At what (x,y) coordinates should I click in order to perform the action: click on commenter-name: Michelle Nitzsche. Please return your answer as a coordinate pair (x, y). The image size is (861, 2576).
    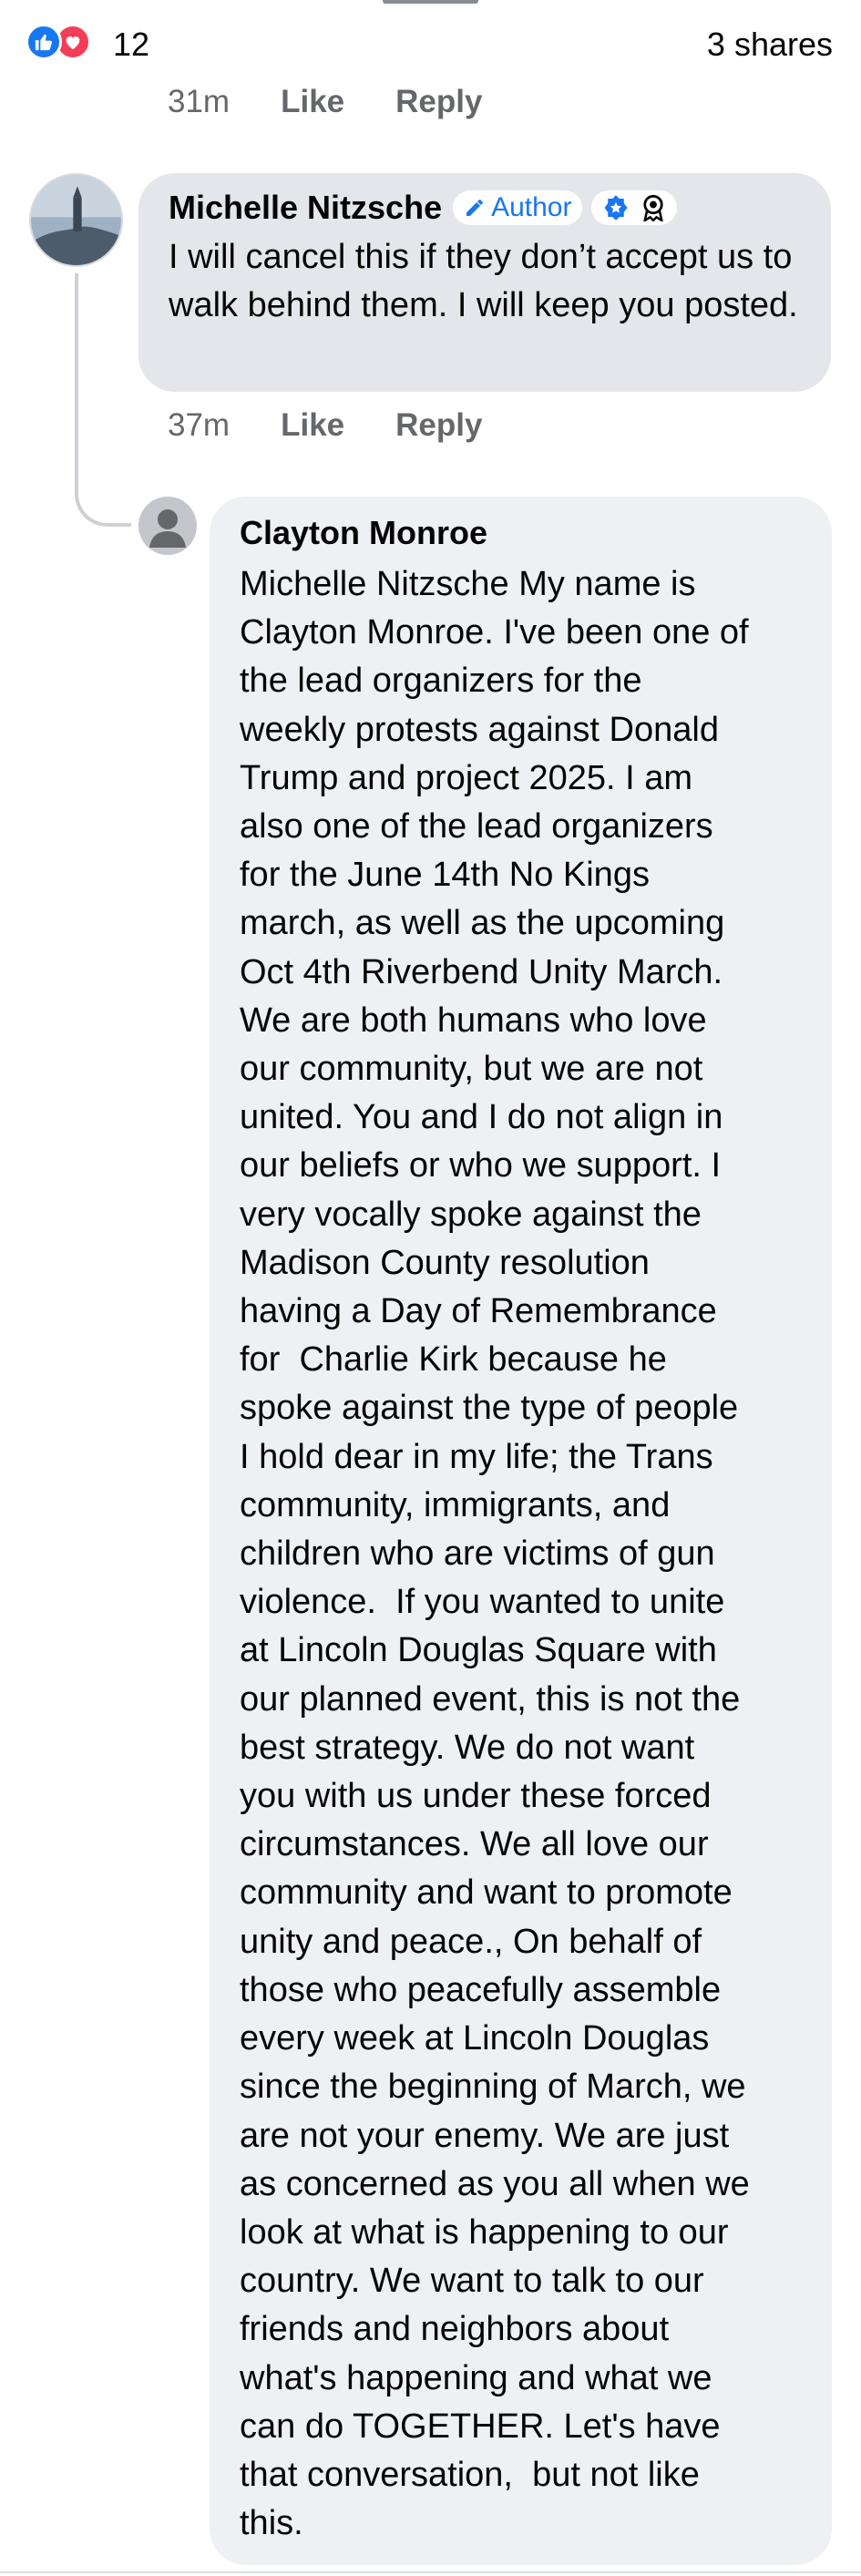
    Looking at the image, I should click on (305, 208).